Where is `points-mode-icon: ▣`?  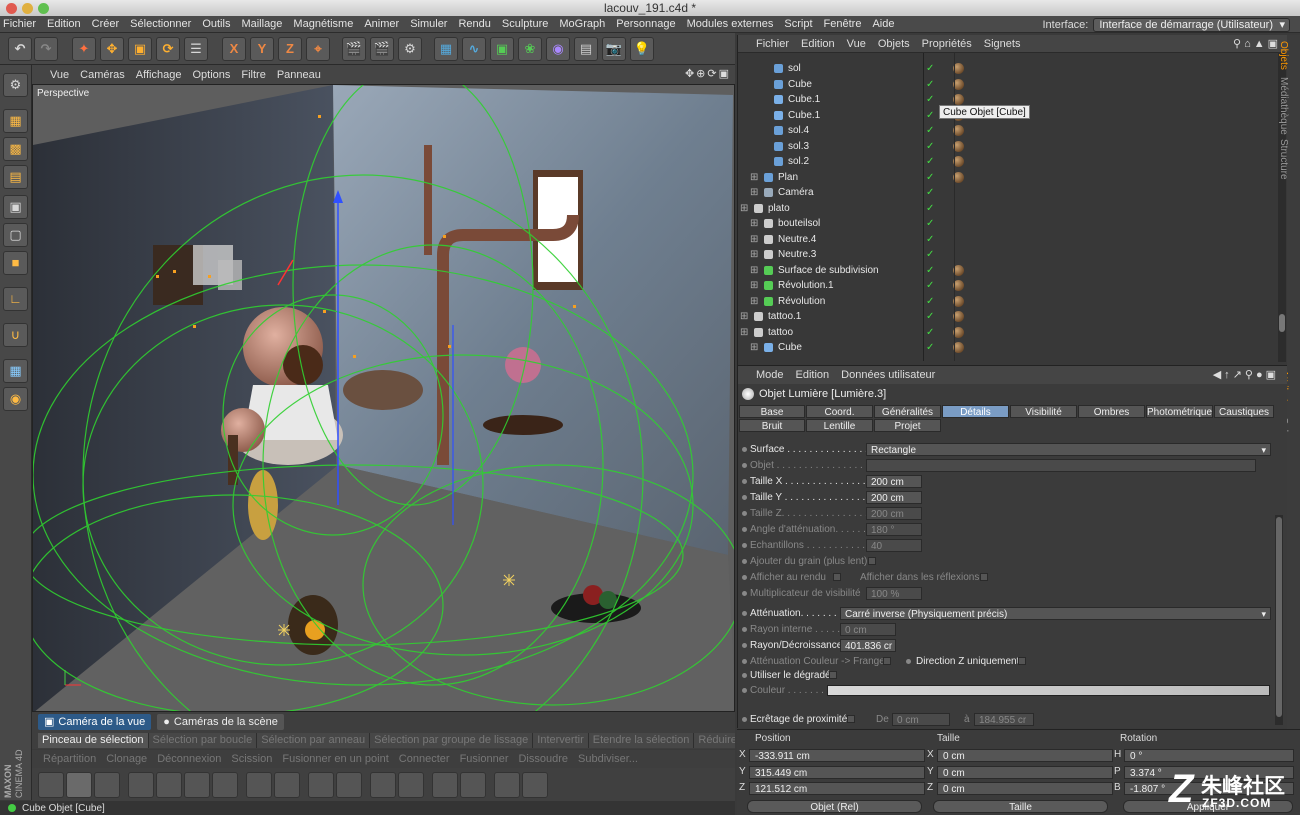 points-mode-icon: ▣ is located at coordinates (15, 207).